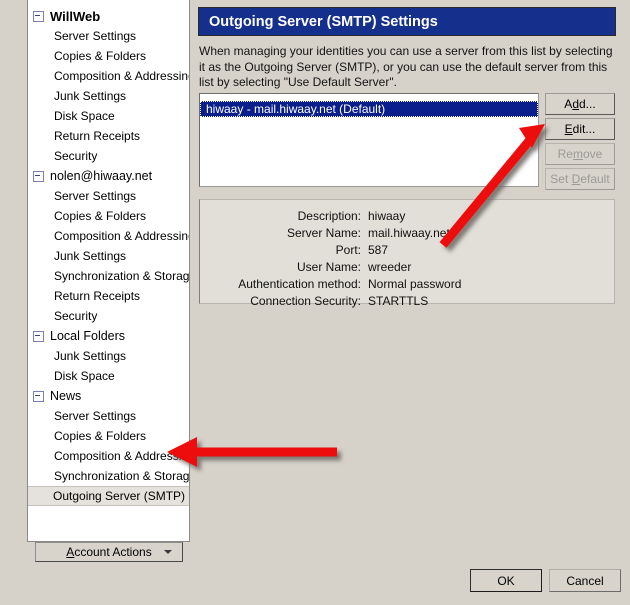  I want to click on ok-button: OK, so click(506, 580).